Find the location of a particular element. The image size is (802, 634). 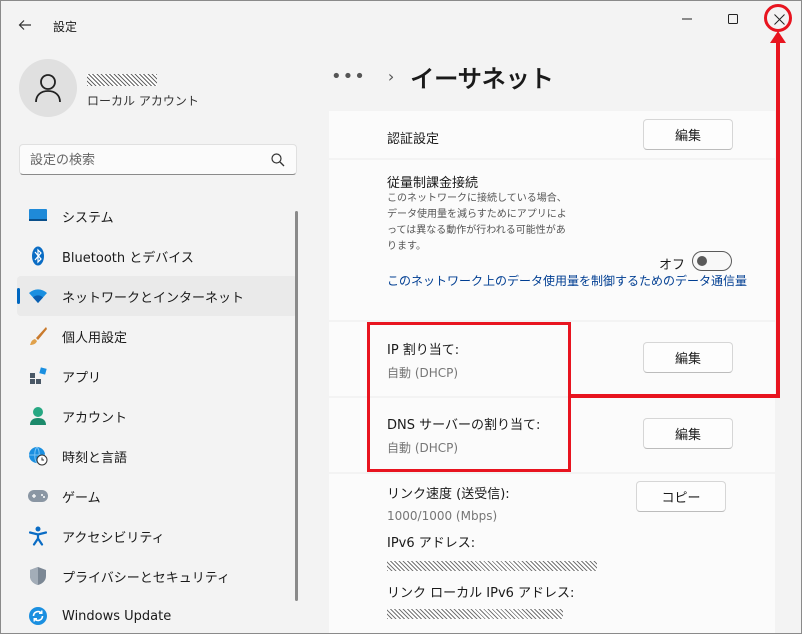

copy-button: コピー is located at coordinates (681, 496).